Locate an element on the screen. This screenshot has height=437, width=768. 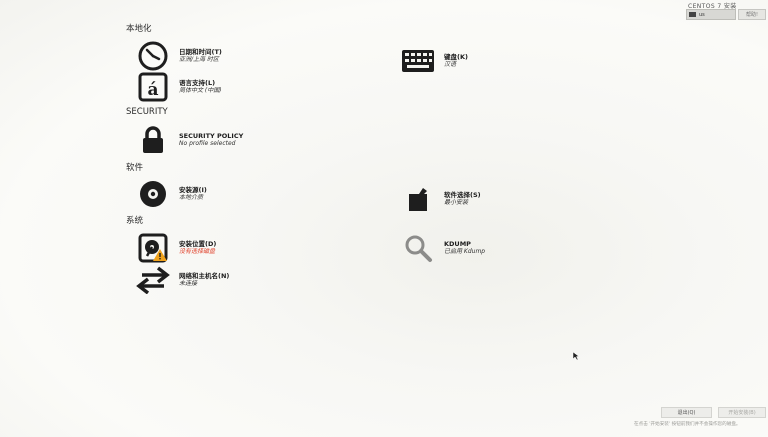
spoke-install-destination-status: 没有选择磁盘 is located at coordinates (197, 252).